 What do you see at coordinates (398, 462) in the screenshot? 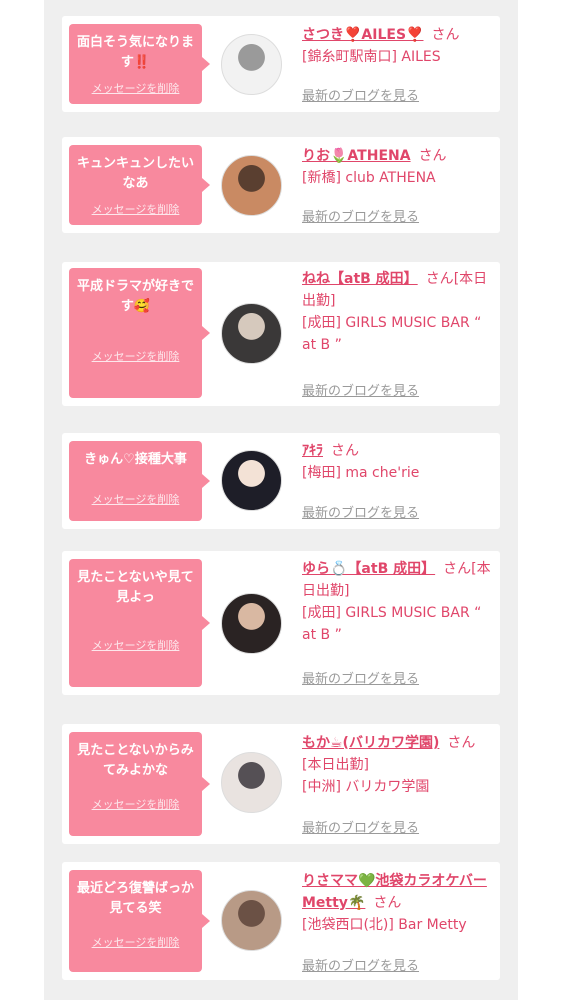
I see `profile-info: ｱｷﾗ さん [梅田] ma che'rie` at bounding box center [398, 462].